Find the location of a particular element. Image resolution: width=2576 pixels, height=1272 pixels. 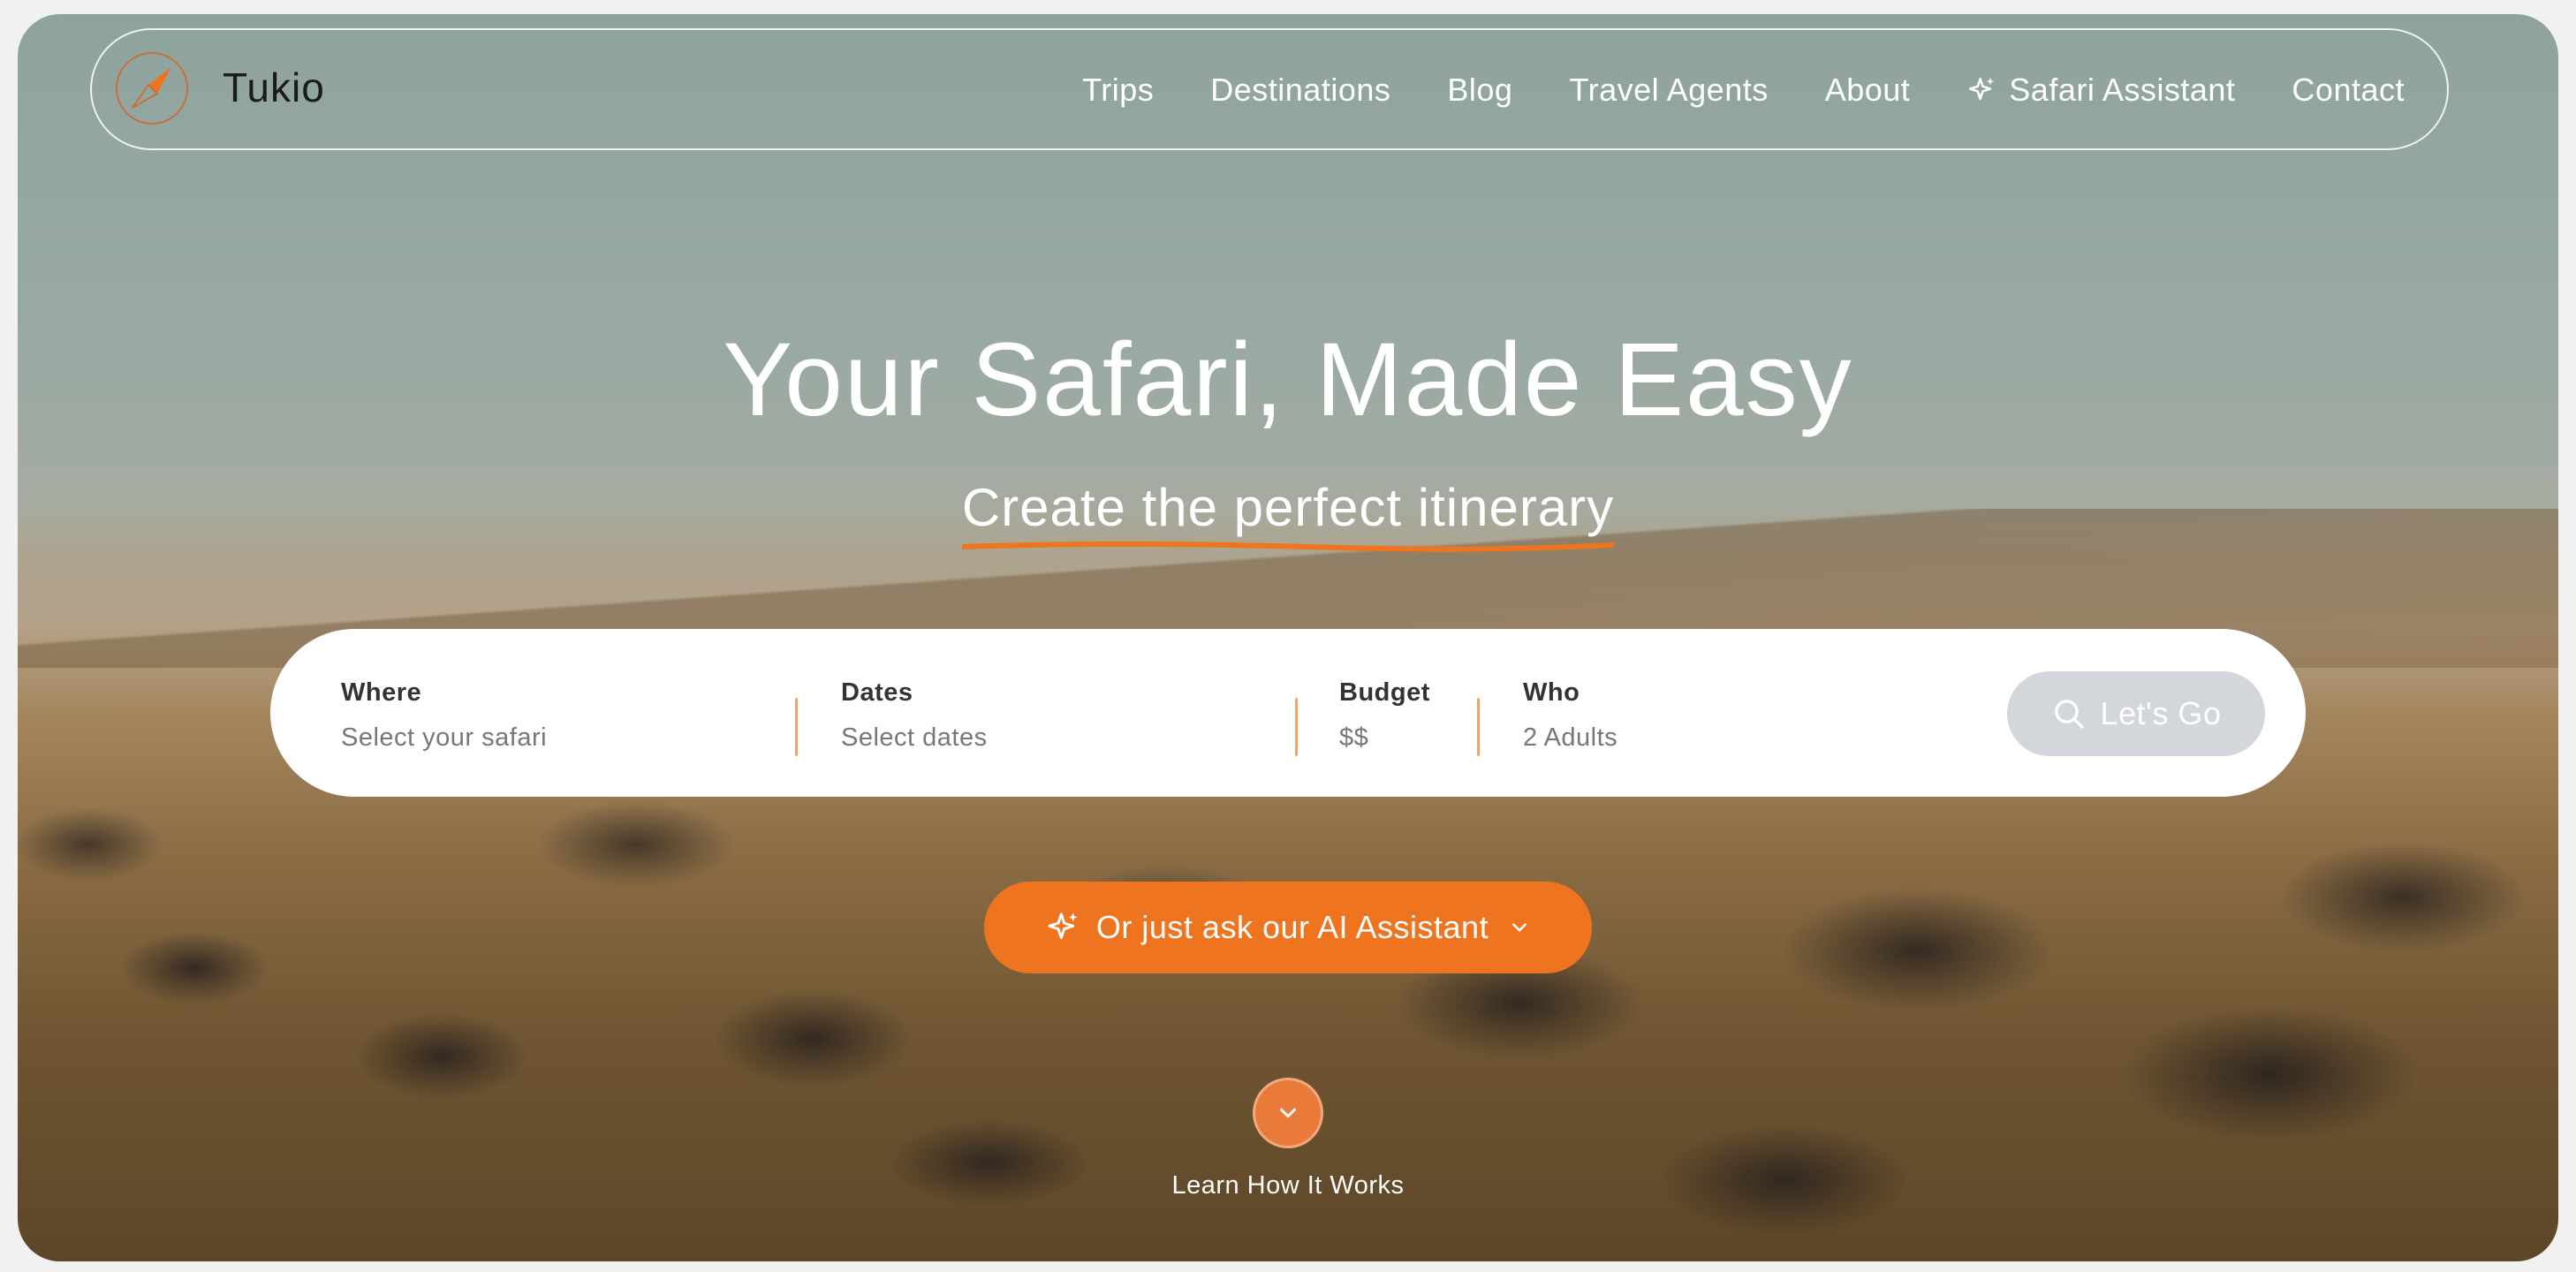

nav-item-travel-agents: Travel Agents is located at coordinates (1669, 90).